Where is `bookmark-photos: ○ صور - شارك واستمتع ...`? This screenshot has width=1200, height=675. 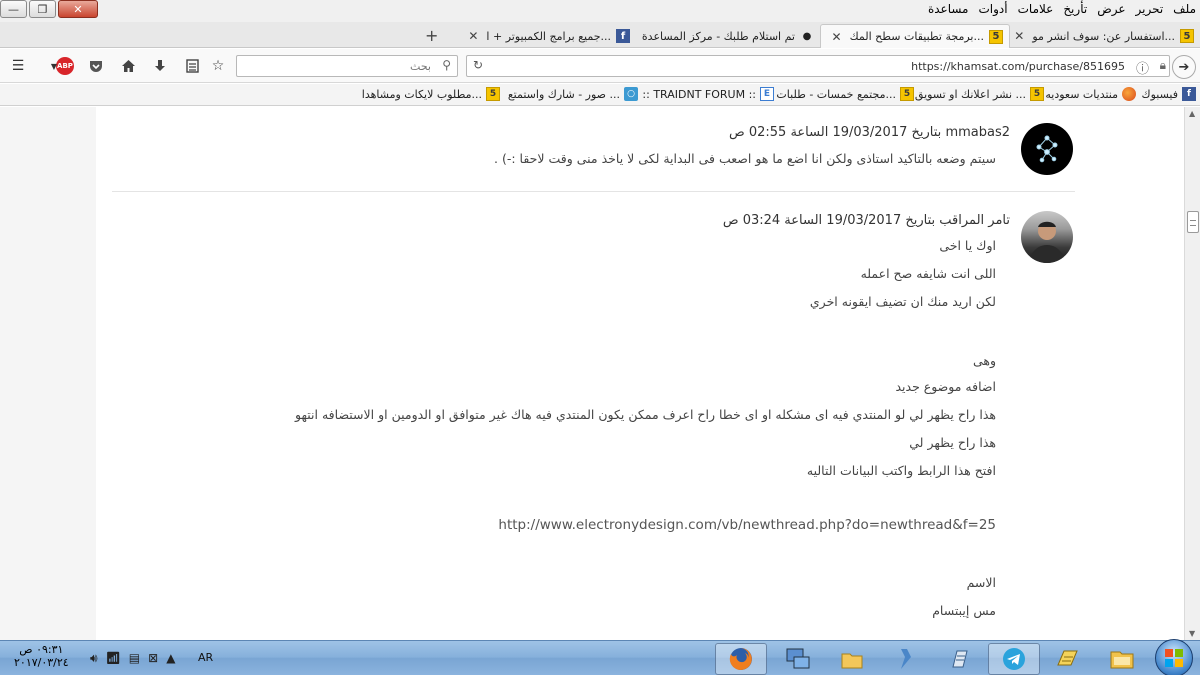 bookmark-photos: ○ صور - شارك واستمتع ... is located at coordinates (573, 94).